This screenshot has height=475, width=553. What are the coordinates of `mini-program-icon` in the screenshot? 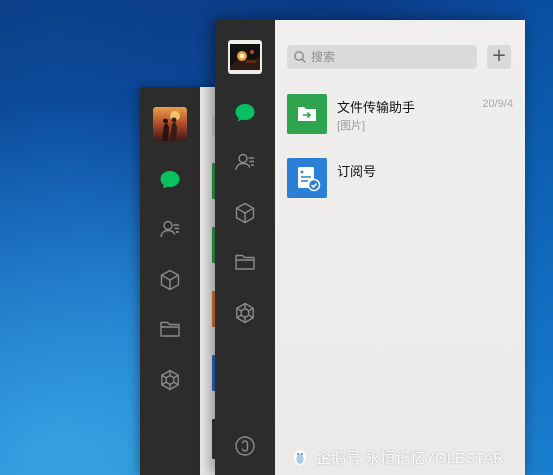 It's located at (245, 446).